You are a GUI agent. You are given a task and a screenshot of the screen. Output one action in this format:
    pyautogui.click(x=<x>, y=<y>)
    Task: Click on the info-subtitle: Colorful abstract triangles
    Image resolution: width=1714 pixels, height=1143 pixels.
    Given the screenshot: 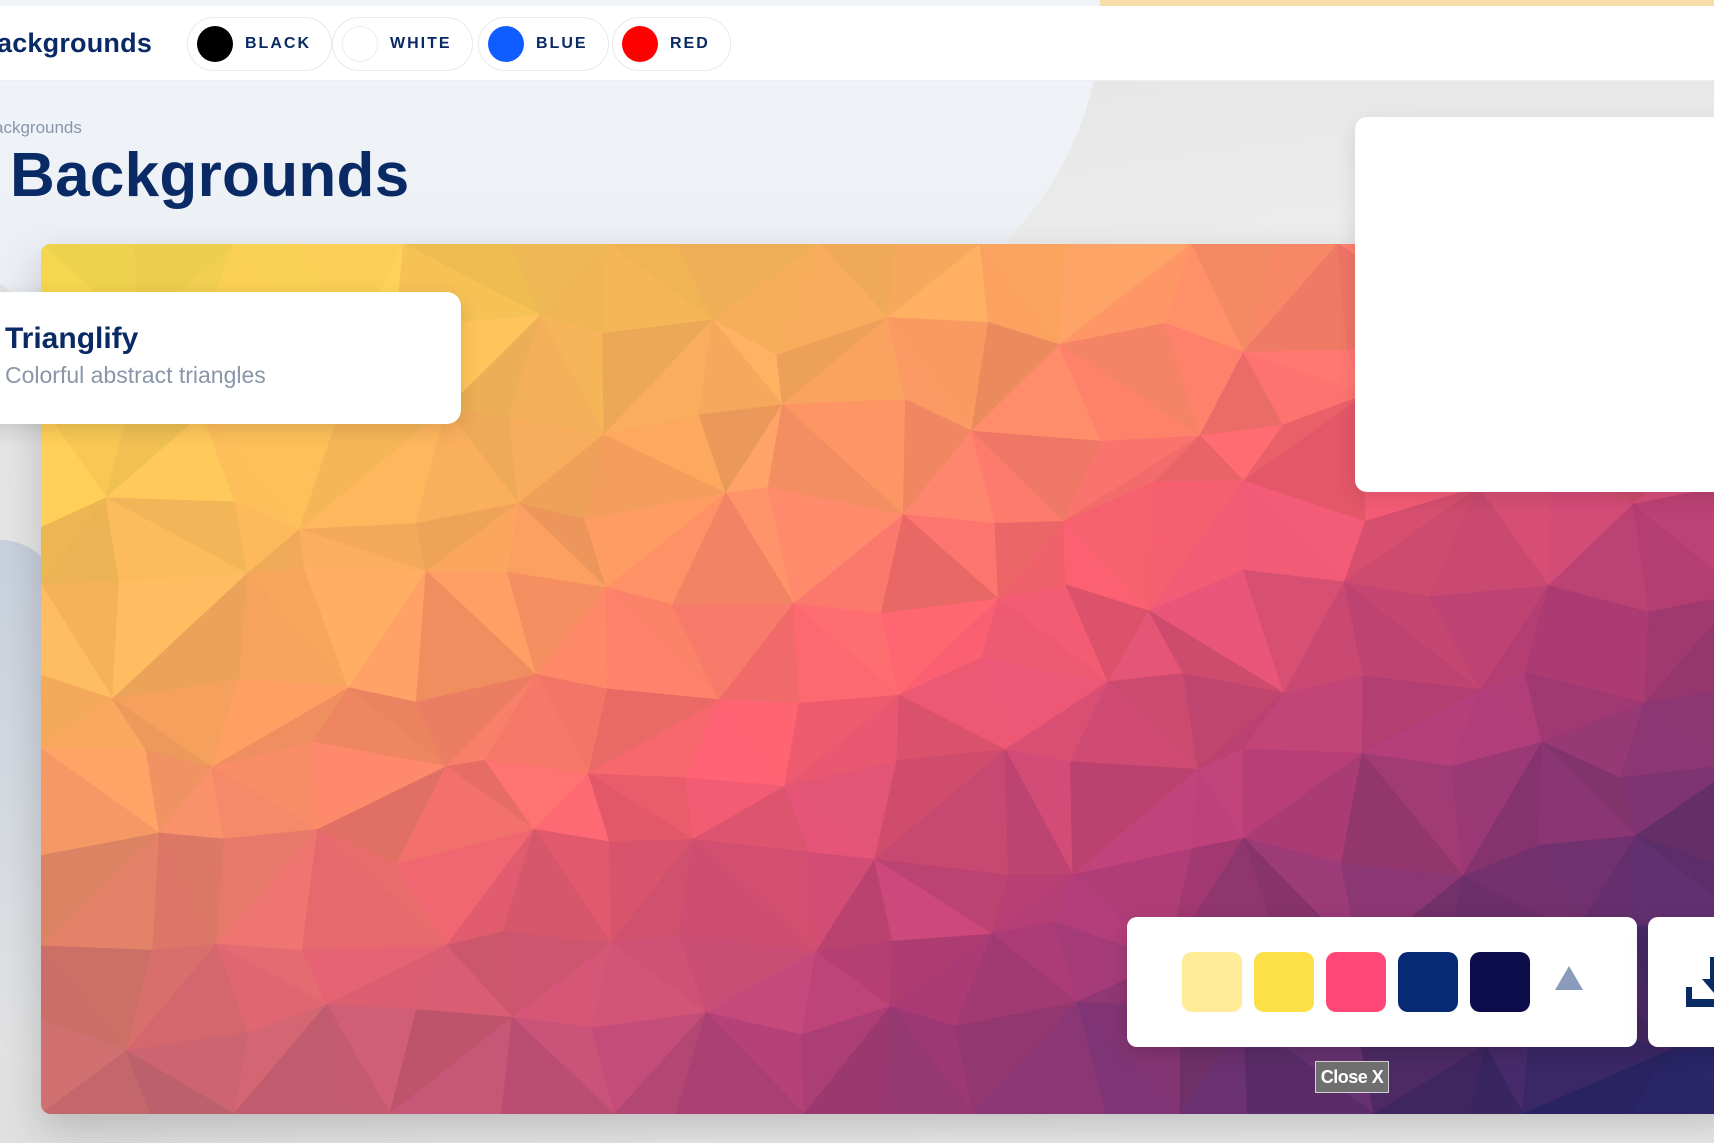 What is the action you would take?
    pyautogui.click(x=135, y=375)
    